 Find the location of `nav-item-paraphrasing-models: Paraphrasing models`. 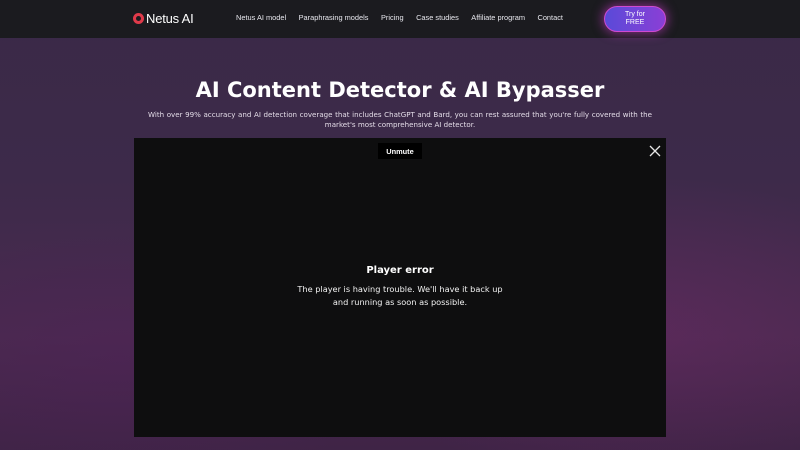

nav-item-paraphrasing-models: Paraphrasing models is located at coordinates (334, 17).